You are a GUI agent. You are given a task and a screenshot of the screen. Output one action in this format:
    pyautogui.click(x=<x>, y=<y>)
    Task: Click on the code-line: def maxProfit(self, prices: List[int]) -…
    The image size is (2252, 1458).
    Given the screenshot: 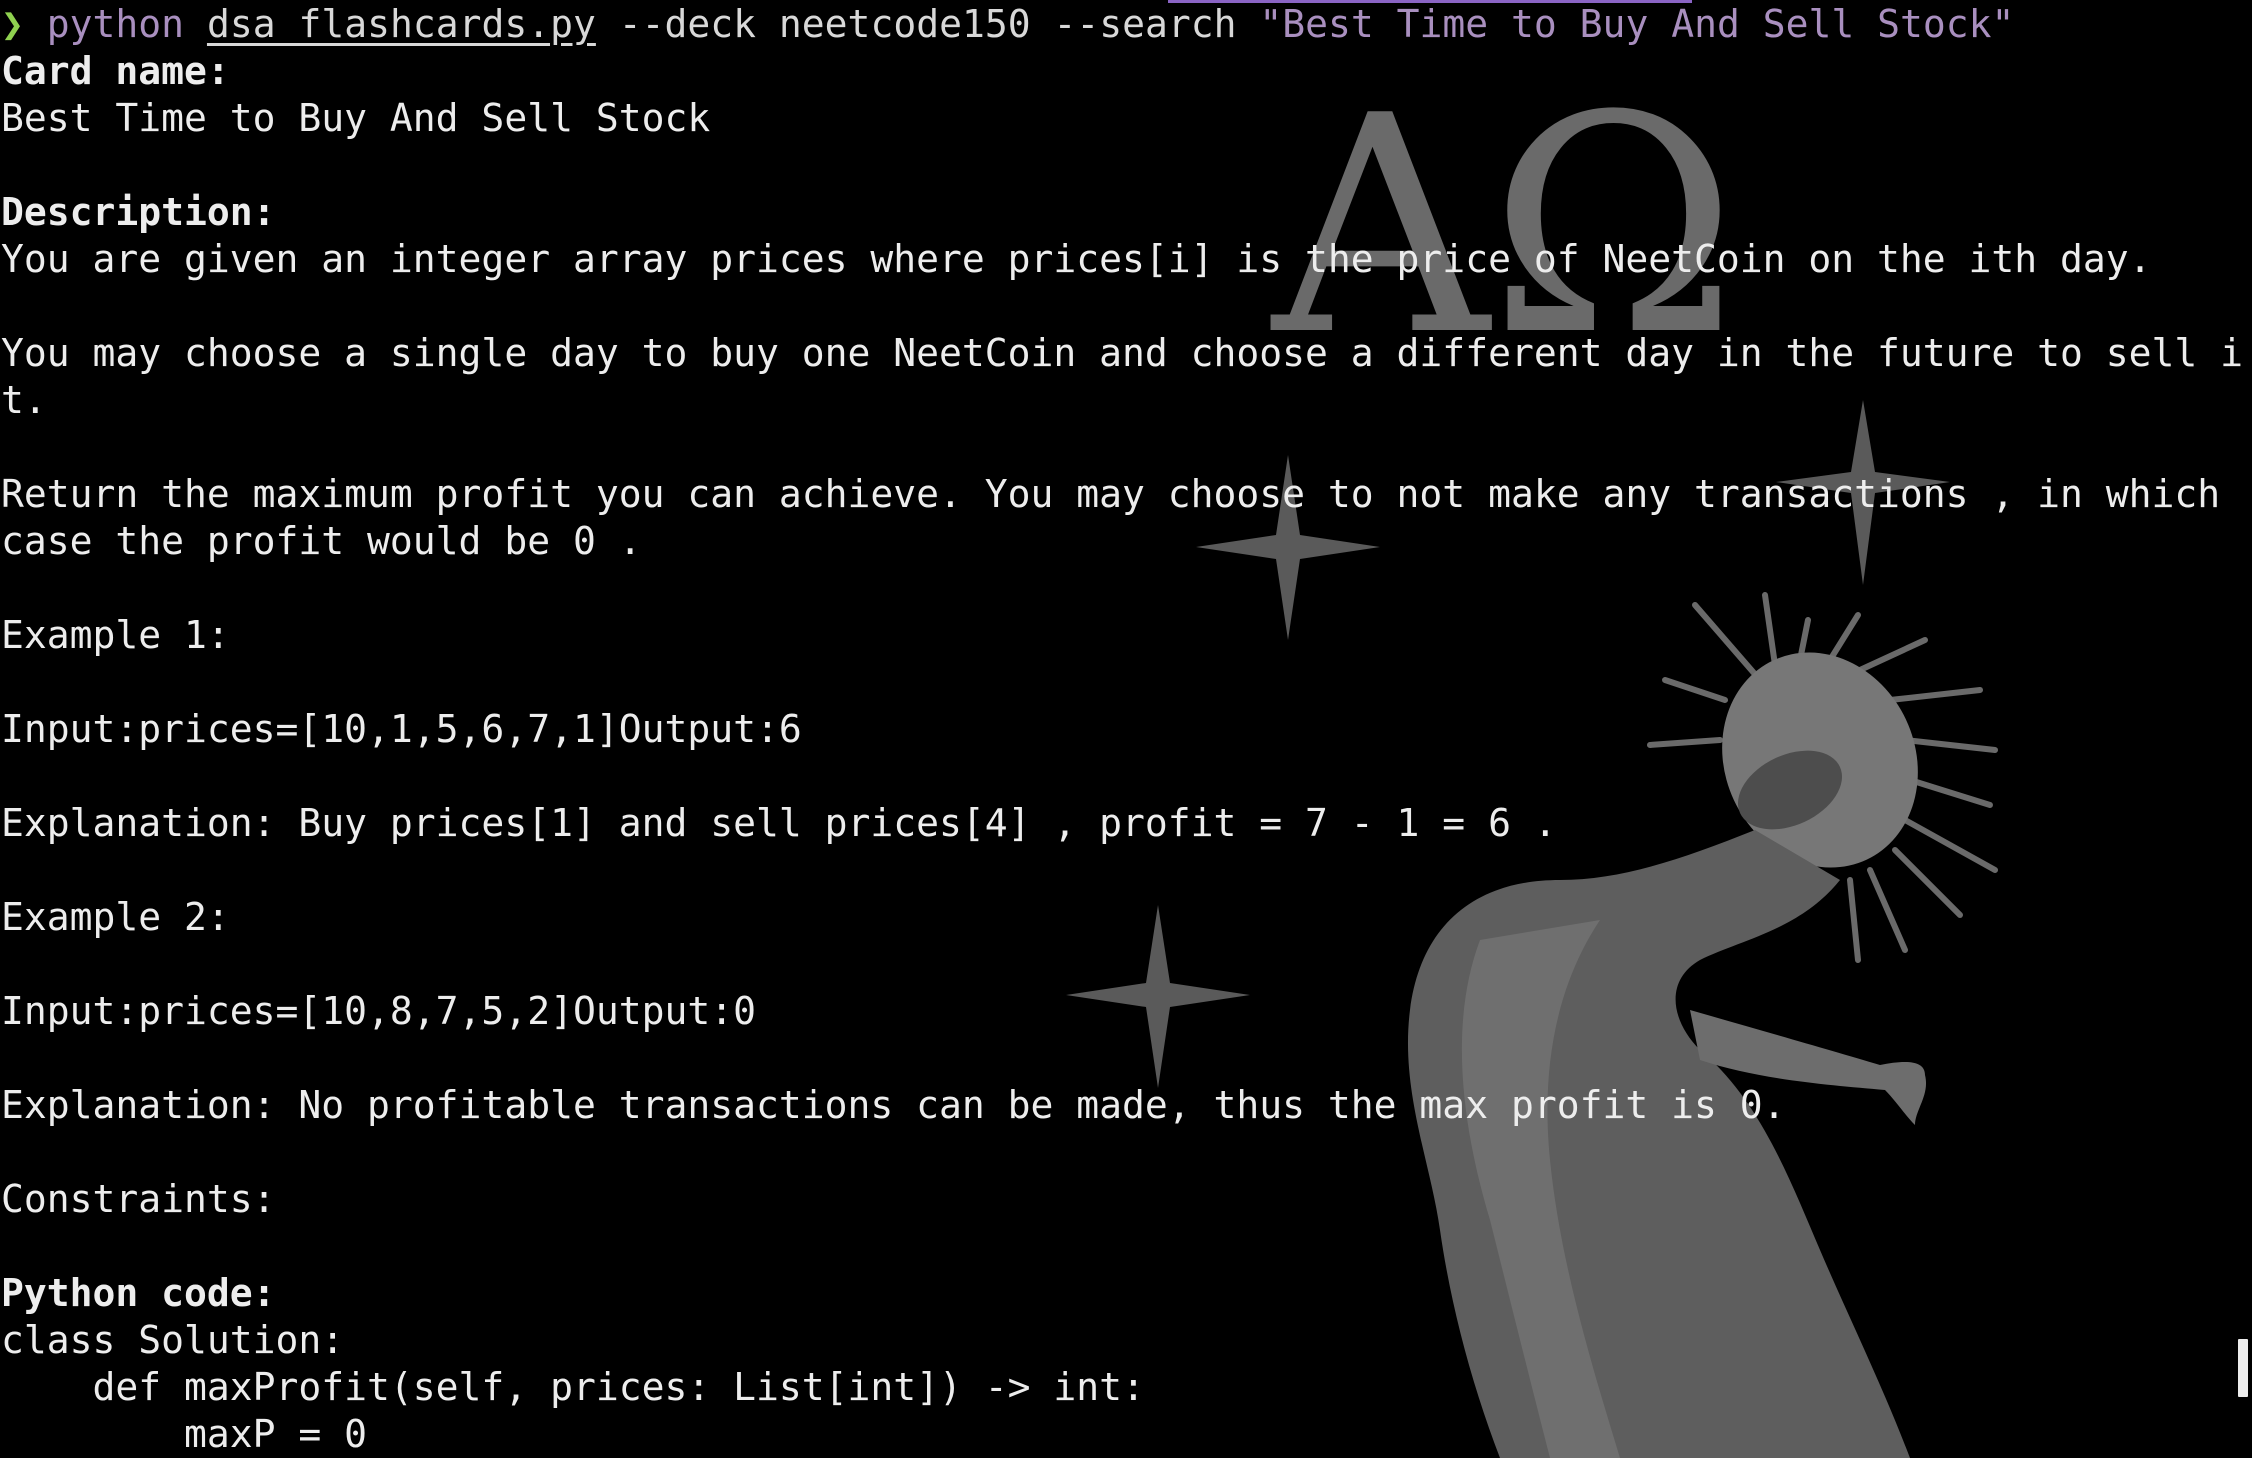 What is the action you would take?
    pyautogui.click(x=573, y=1387)
    